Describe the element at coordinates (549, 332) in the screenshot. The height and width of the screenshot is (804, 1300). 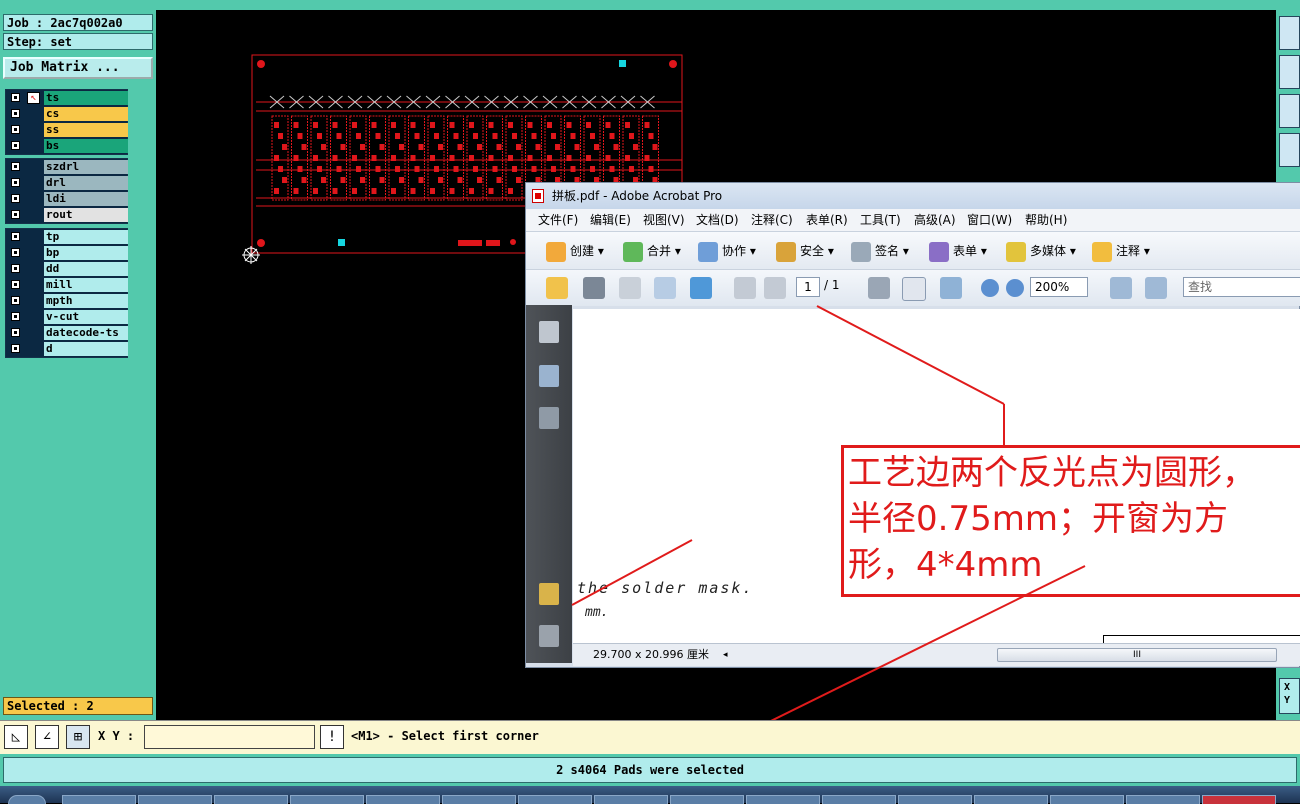
I see `pages-icon` at that location.